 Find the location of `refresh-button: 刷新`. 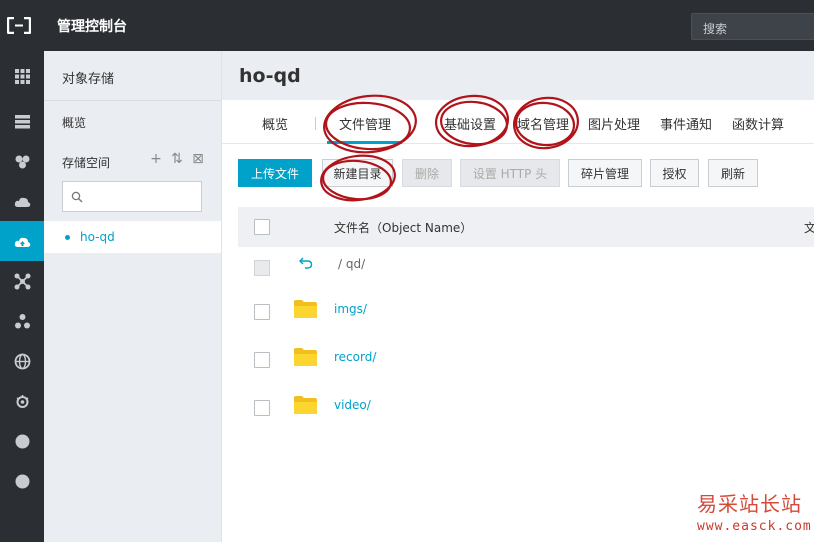

refresh-button: 刷新 is located at coordinates (733, 173).